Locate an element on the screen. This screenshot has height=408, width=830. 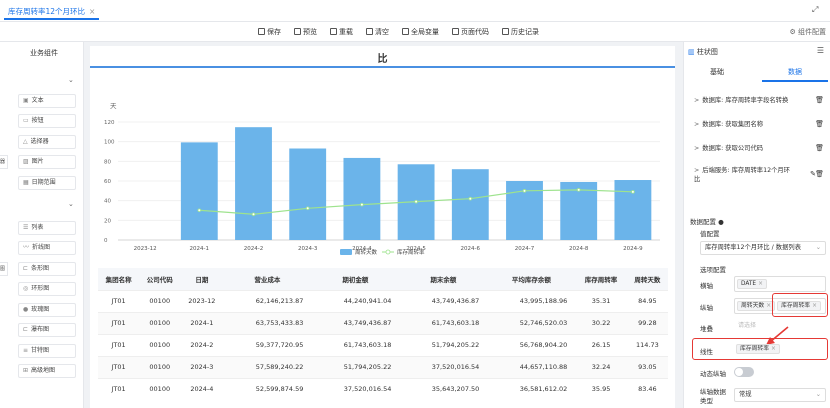
x-tick-label: 2024-9 is located at coordinates (633, 249).